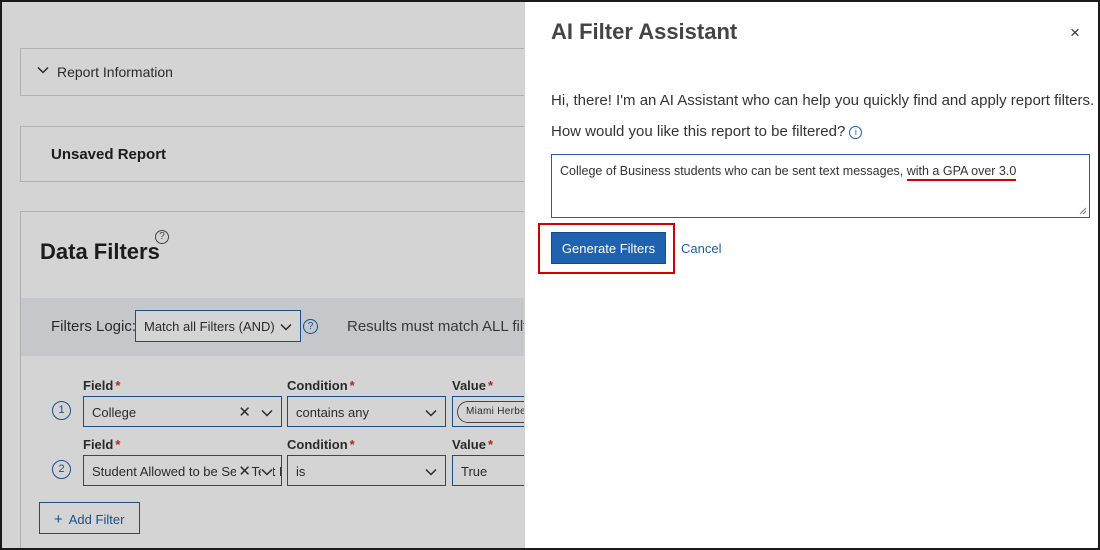 The width and height of the screenshot is (1100, 550). What do you see at coordinates (1075, 33) in the screenshot?
I see `close-icon: ×` at bounding box center [1075, 33].